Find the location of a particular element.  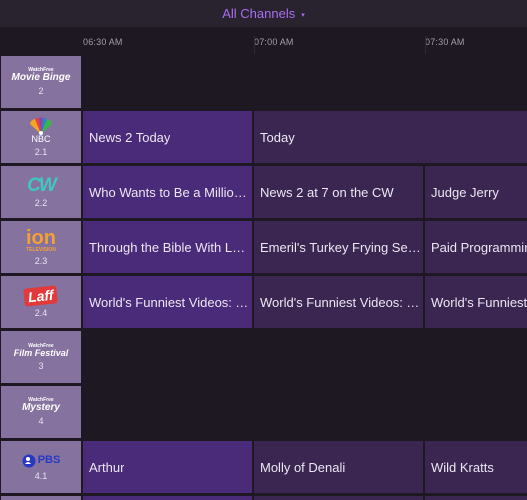

channel-tile-cw: CW 2.2 is located at coordinates (41, 192).